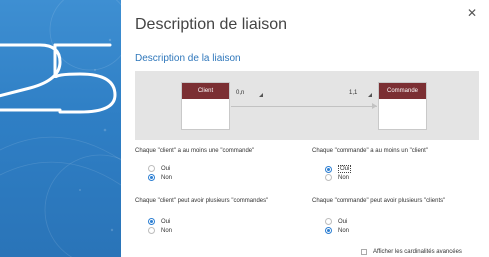 This screenshot has width=489, height=257. I want to click on cardinality-right-dropdown-icon, so click(370, 95).